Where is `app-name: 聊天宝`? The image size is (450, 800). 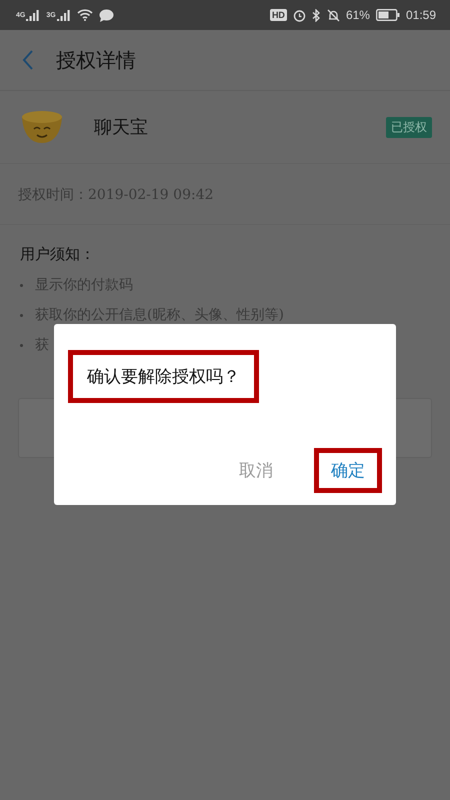
app-name: 聊天宝 is located at coordinates (121, 127).